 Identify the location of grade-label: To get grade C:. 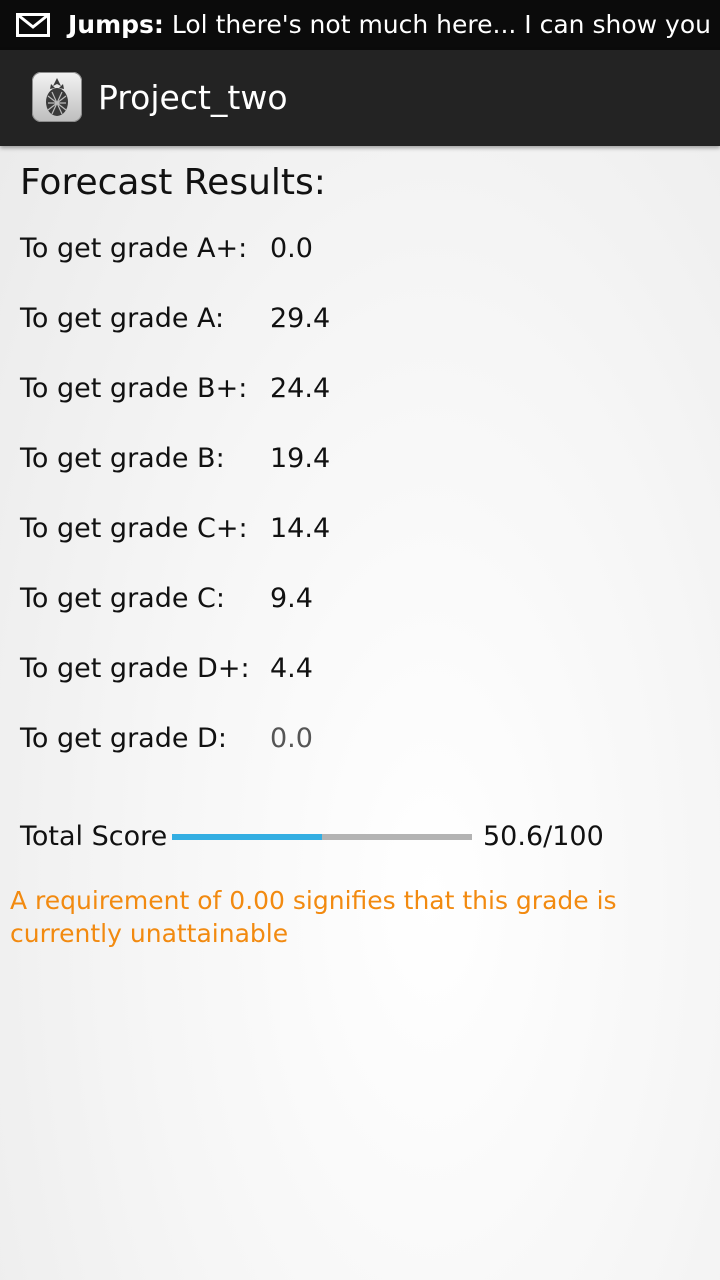
(122, 598).